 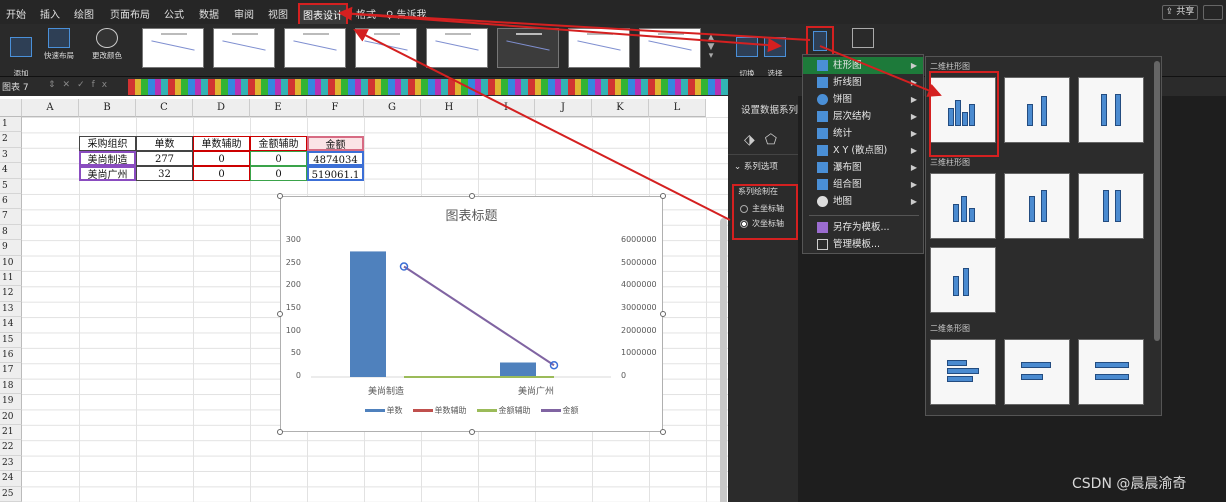 I want to click on row-header-1: 1, so click(x=11, y=125).